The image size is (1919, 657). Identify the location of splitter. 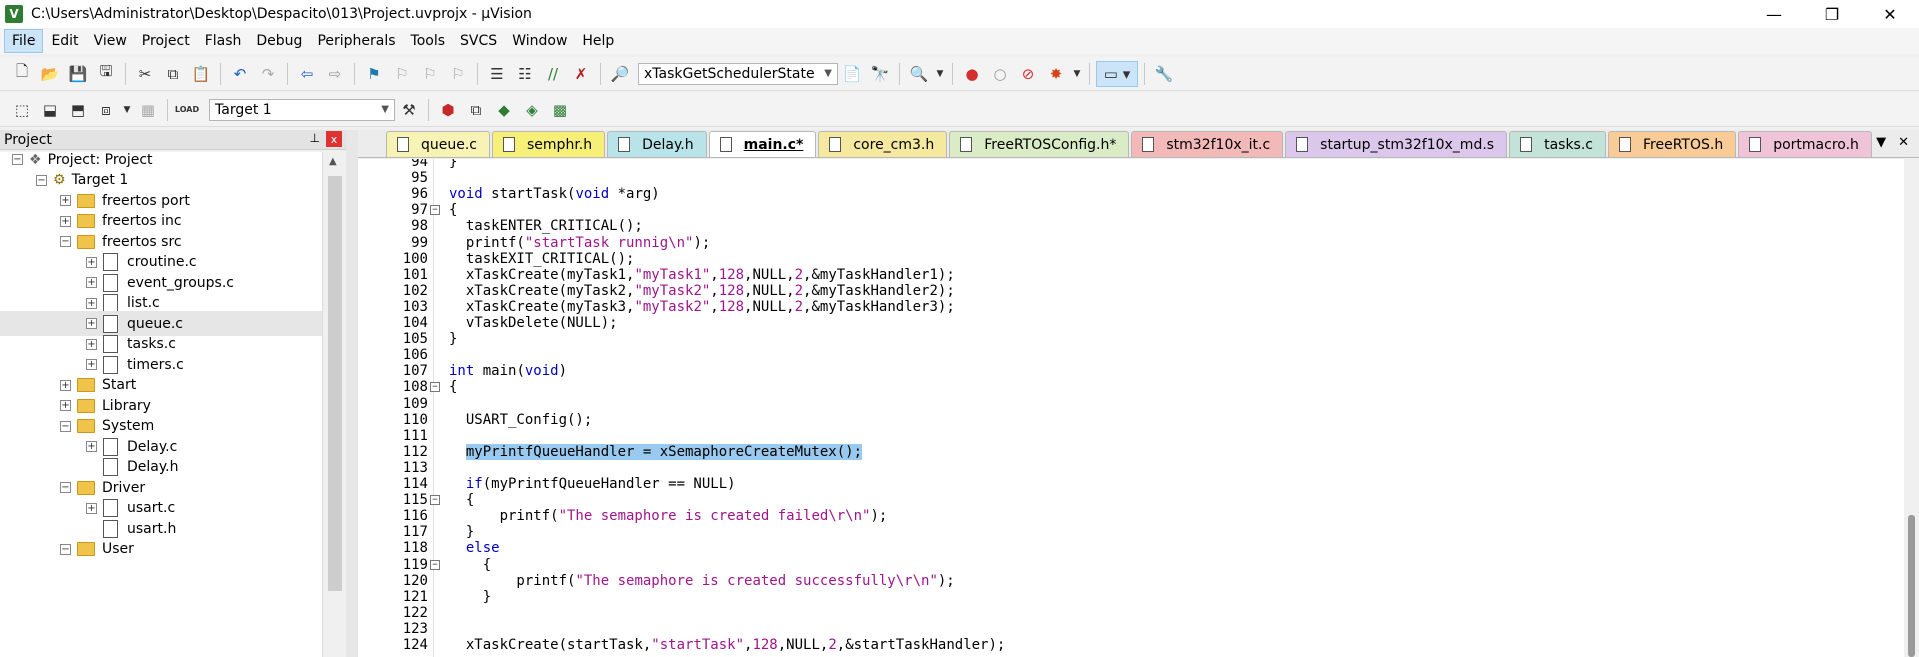
(352, 393).